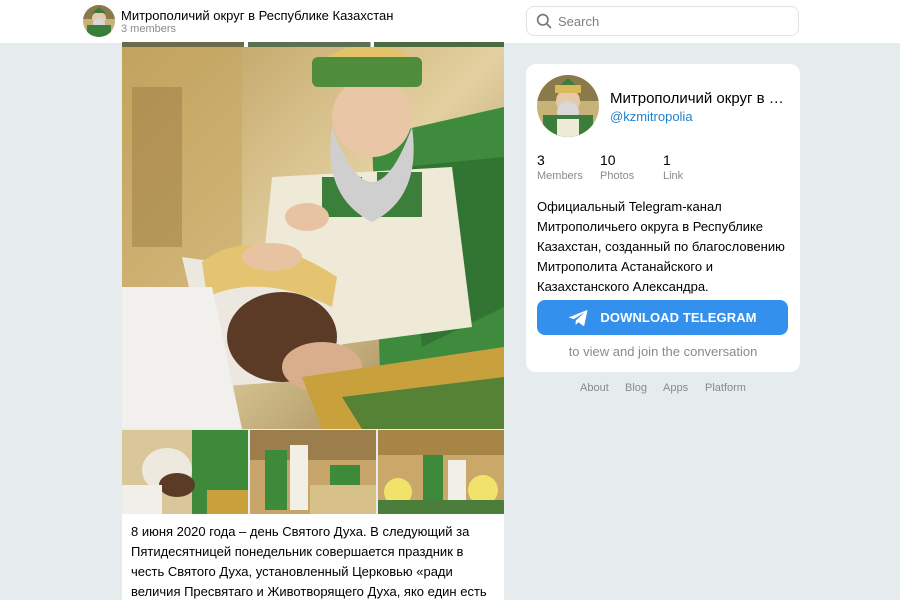  Describe the element at coordinates (578, 317) in the screenshot. I see `telegram-plane-icon` at that location.